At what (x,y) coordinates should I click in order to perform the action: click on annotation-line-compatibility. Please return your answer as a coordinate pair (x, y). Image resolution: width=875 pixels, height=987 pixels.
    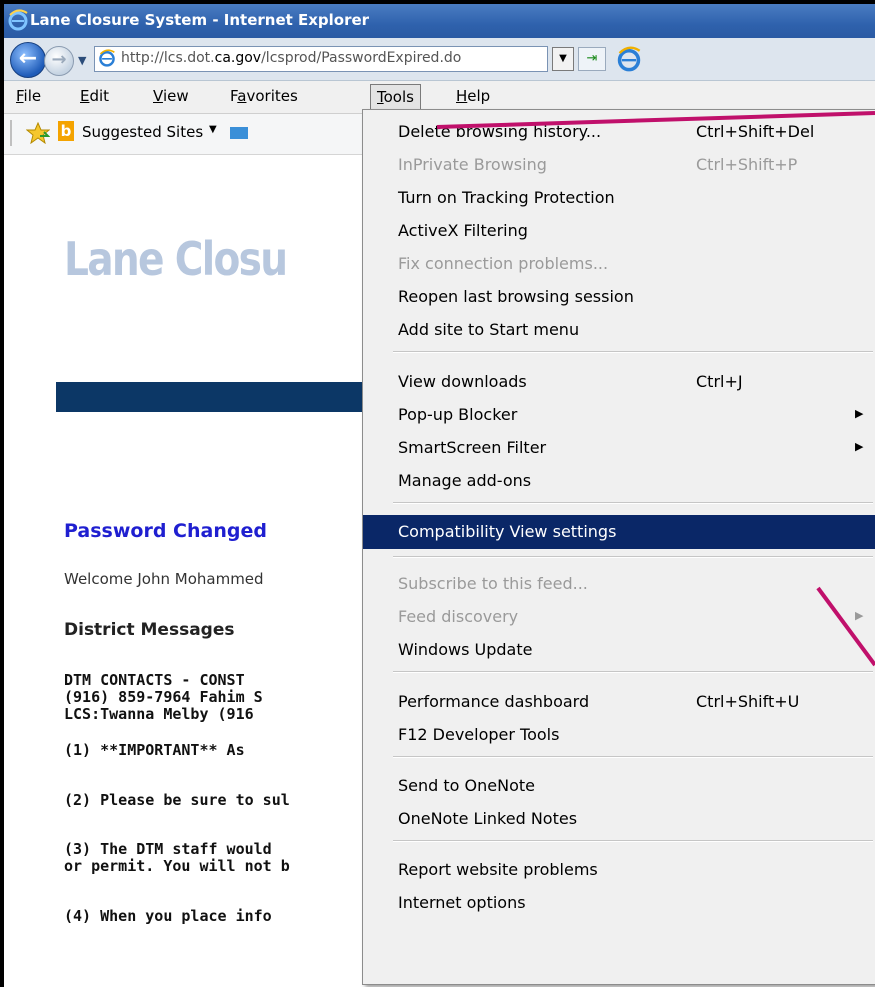
    Looking at the image, I should click on (845, 626).